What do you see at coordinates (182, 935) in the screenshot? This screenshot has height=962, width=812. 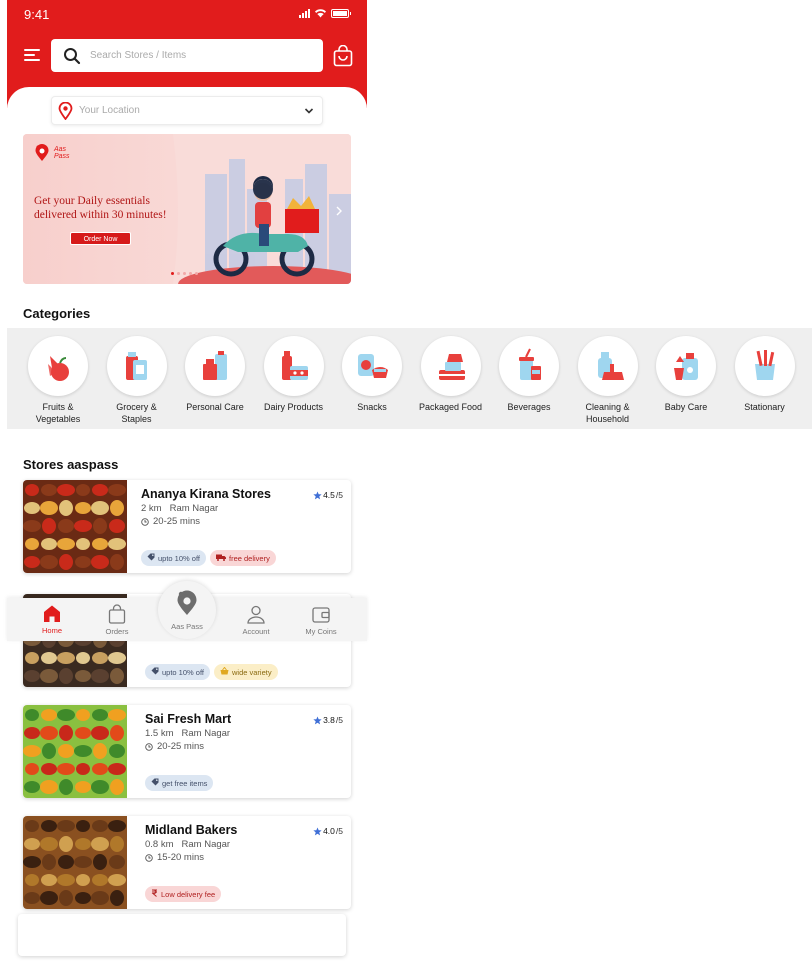 I see `store-card-placeholder` at bounding box center [182, 935].